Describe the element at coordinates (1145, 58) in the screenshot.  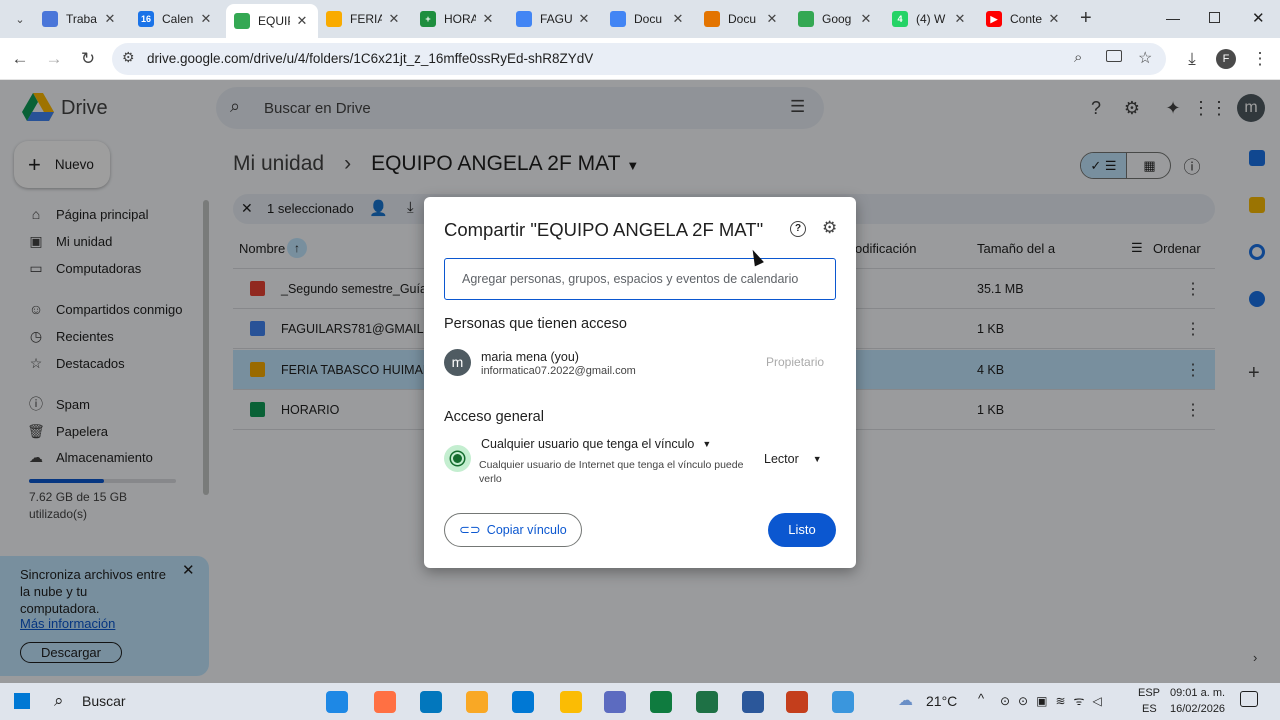
I see `bookmark-star-icon: ☆` at that location.